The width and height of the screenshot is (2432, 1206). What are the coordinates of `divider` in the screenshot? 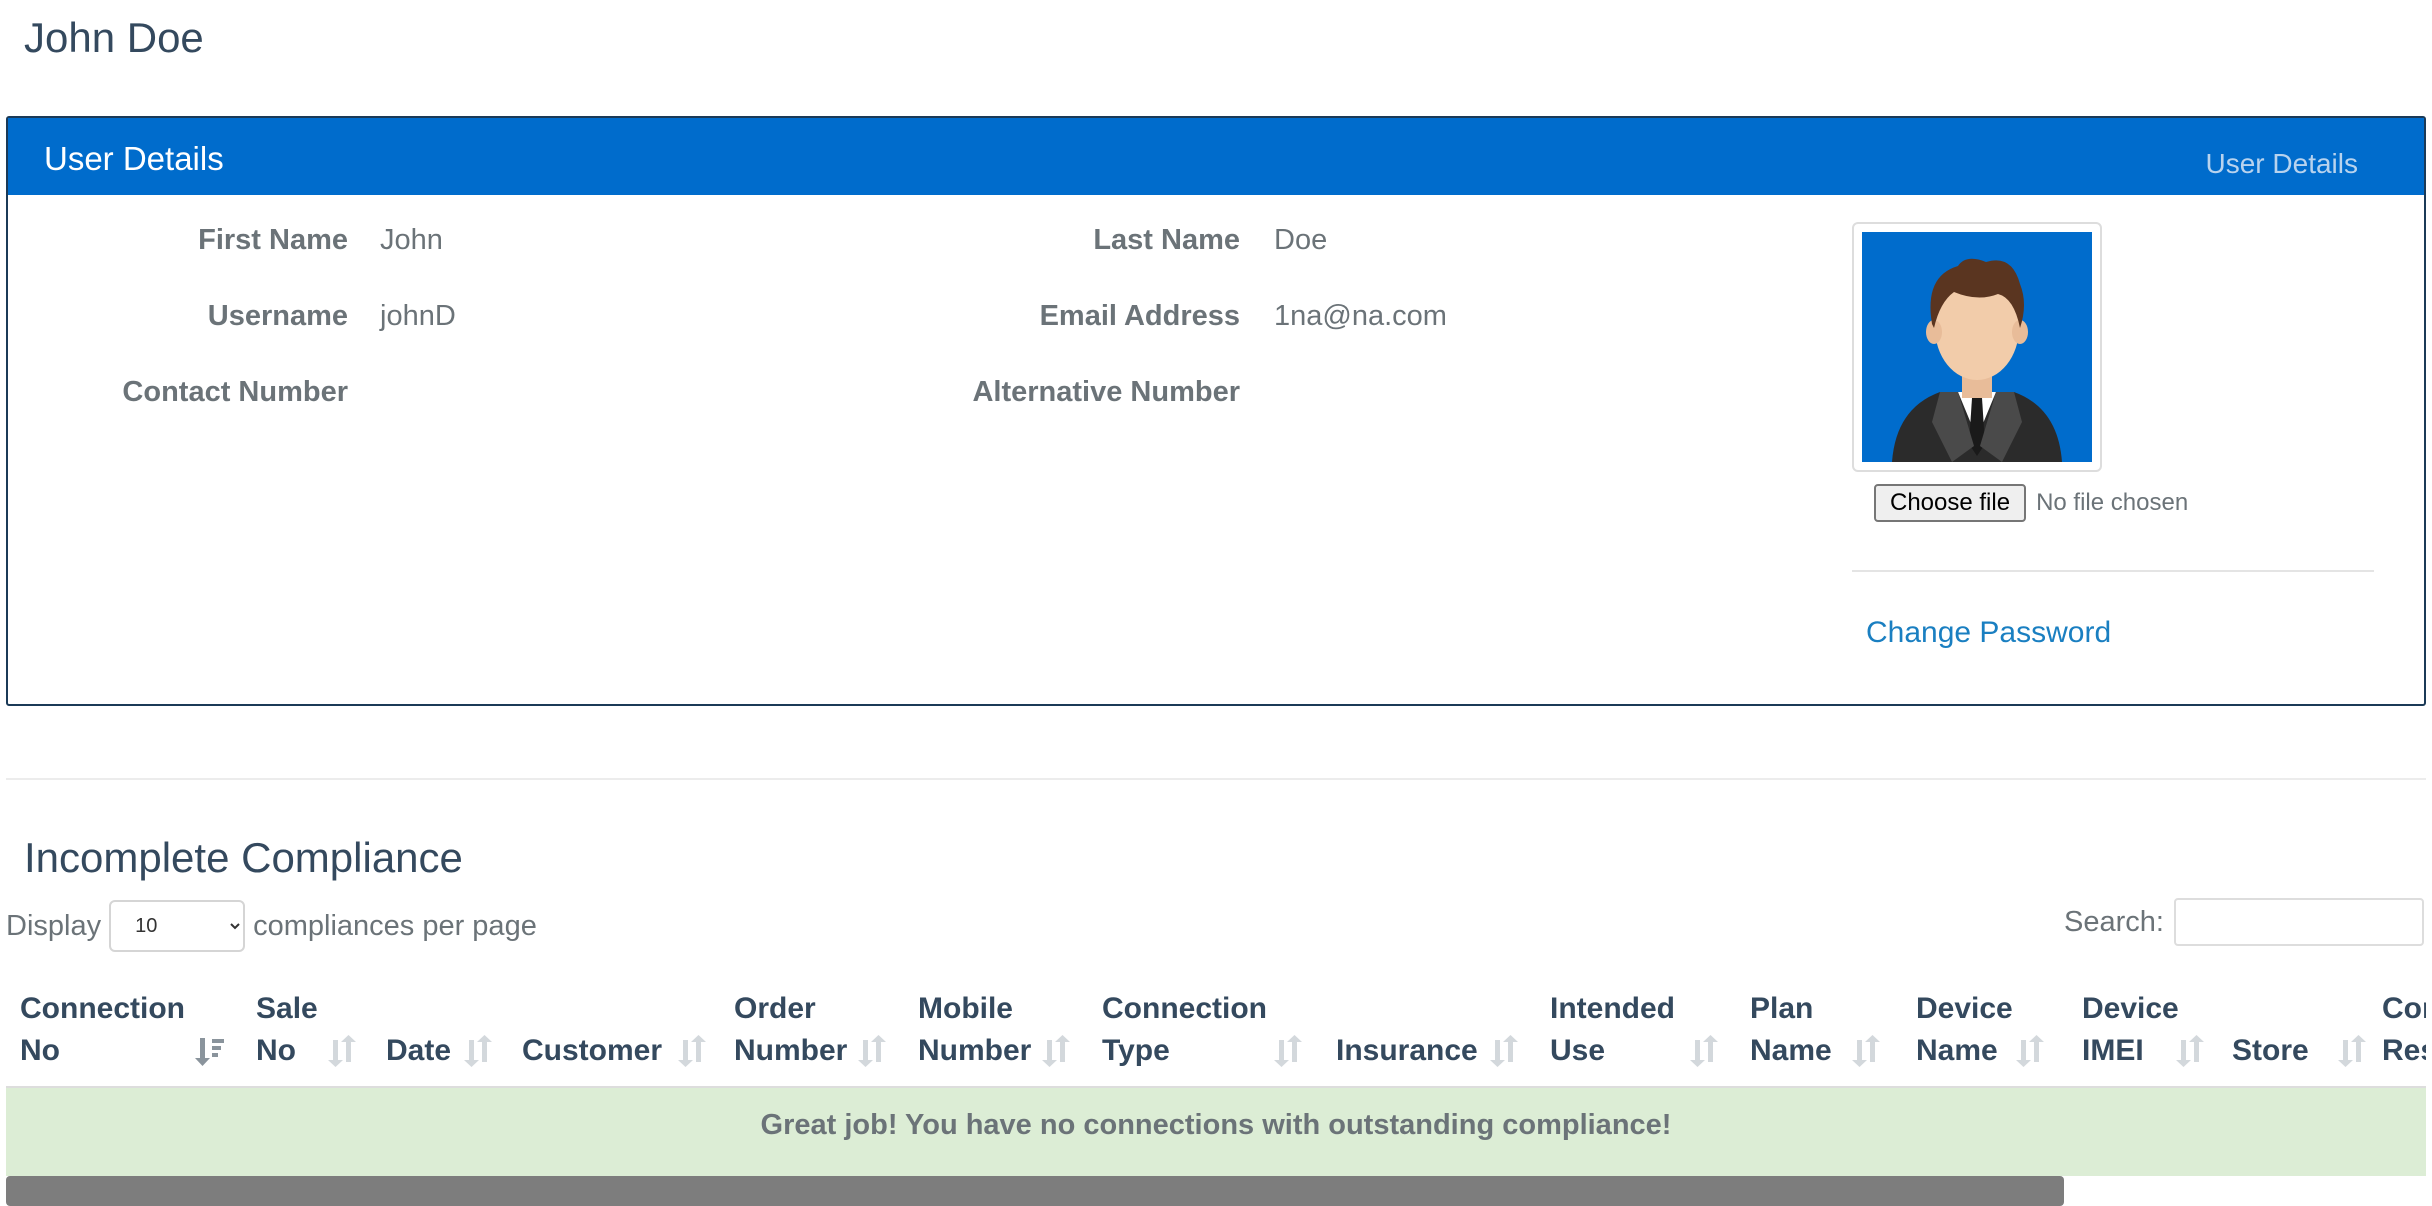 It's located at (2113, 571).